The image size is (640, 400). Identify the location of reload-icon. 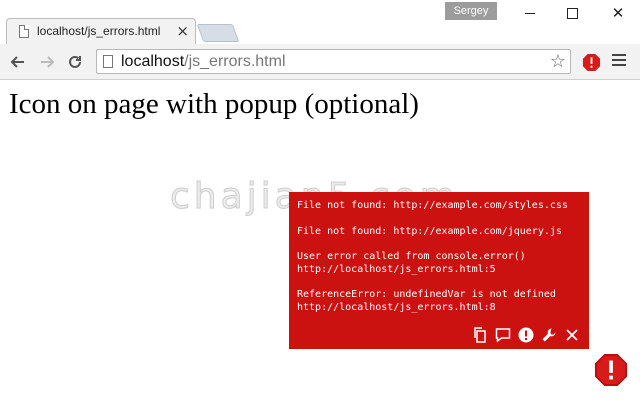
(75, 61).